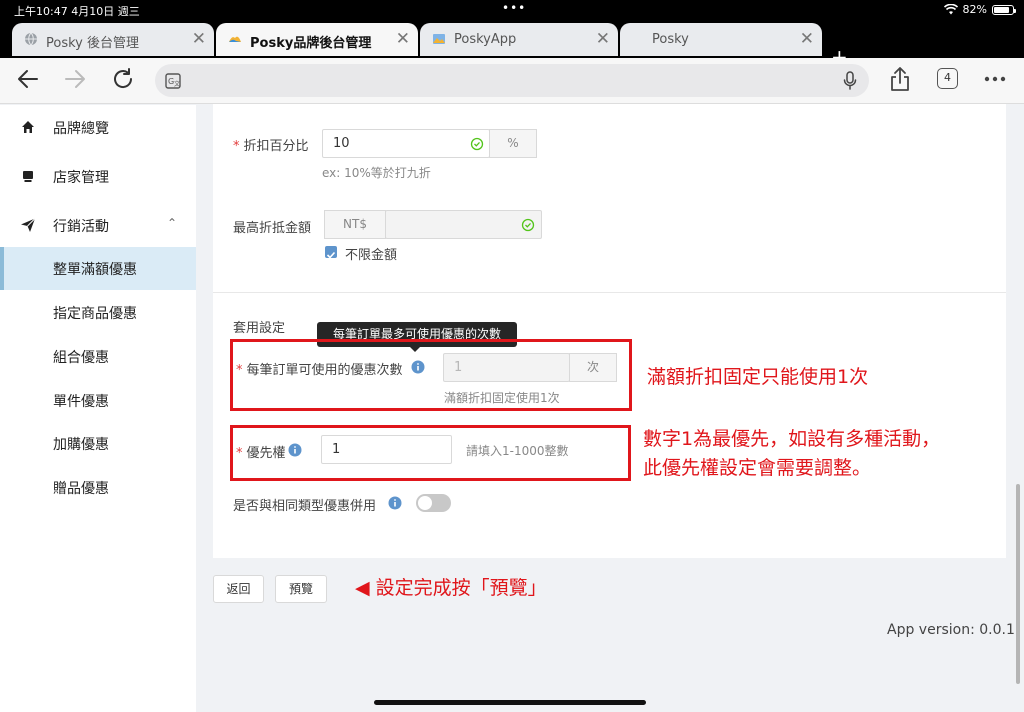 The image size is (1024, 712). What do you see at coordinates (172, 223) in the screenshot?
I see `chevron-up-icon: ⌃` at bounding box center [172, 223].